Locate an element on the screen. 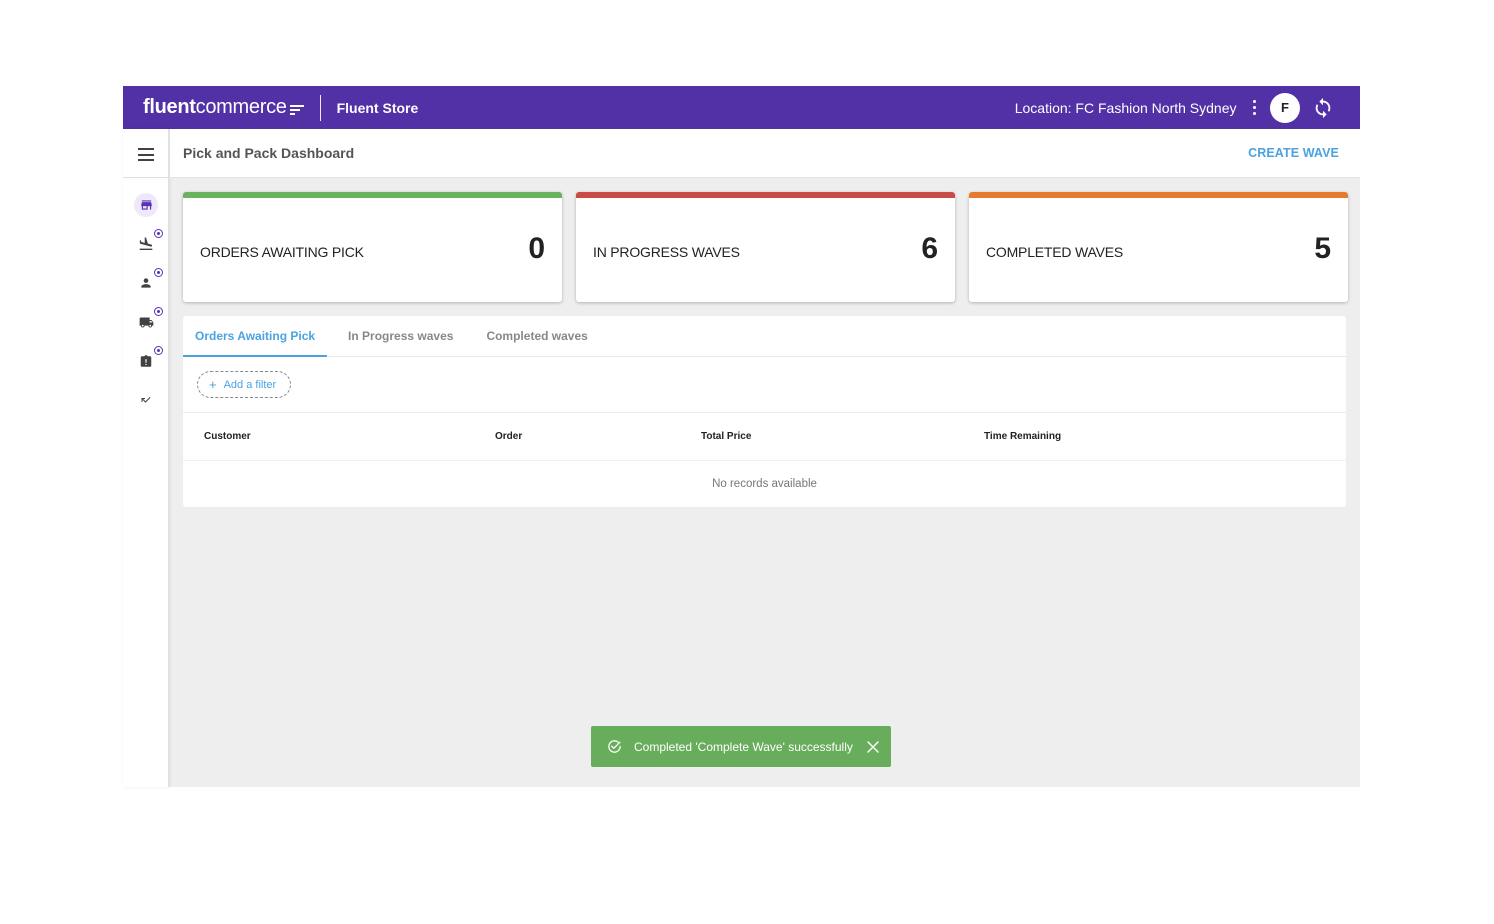  card-label: ORDERS AWAITING PICK is located at coordinates (282, 252).